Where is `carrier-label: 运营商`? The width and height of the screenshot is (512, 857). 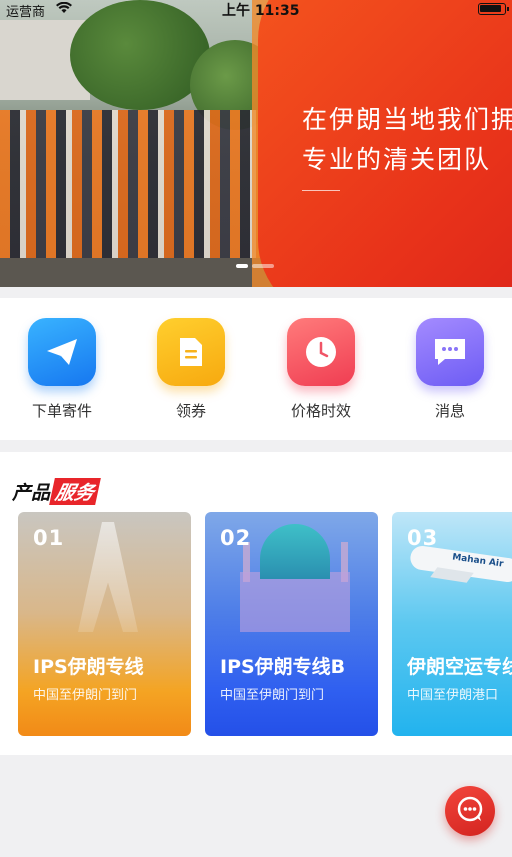
carrier-label: 运营商 is located at coordinates (26, 12).